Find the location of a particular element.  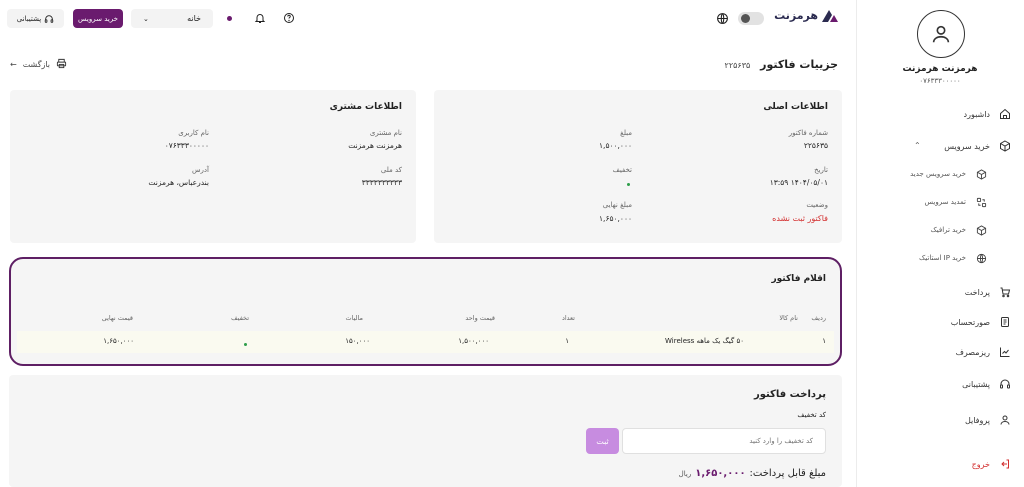

invoice-no-value: ۲۲۵۶۳۵ is located at coordinates (815, 145).